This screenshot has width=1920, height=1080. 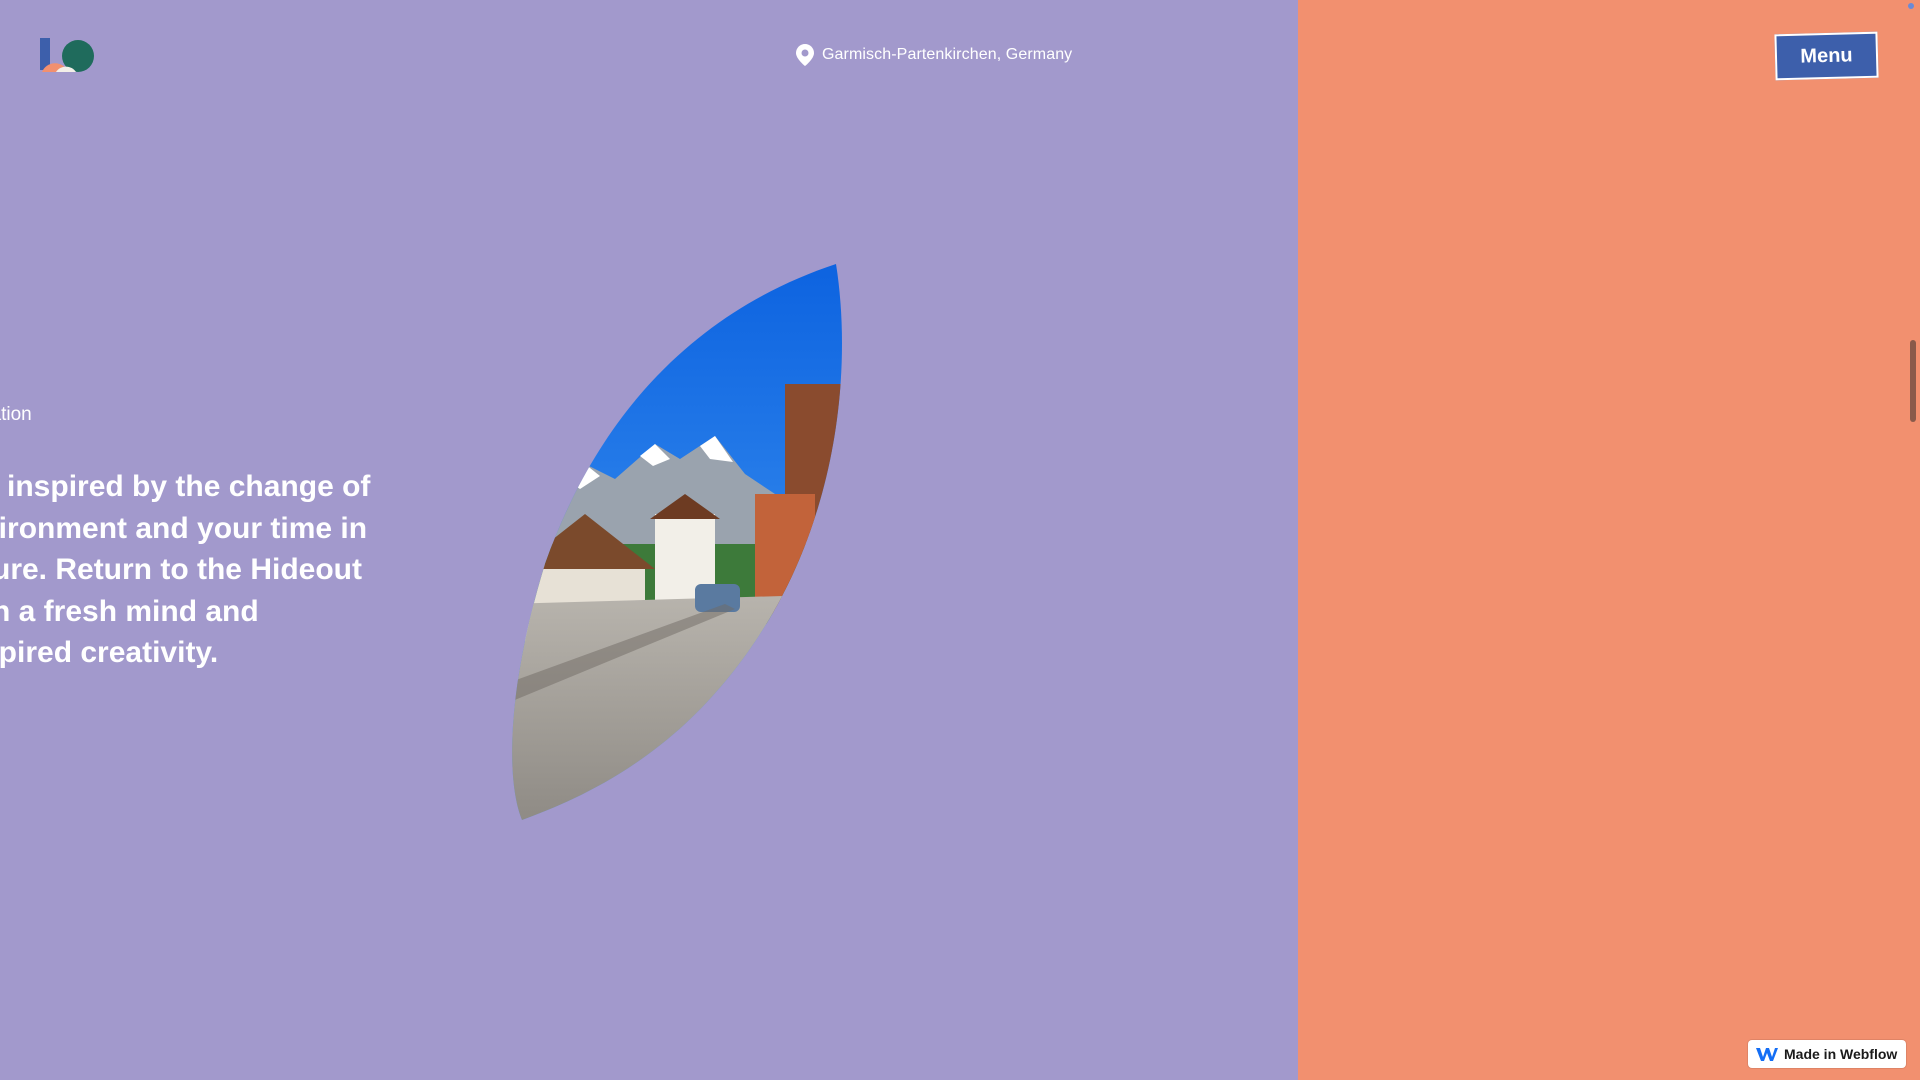 What do you see at coordinates (1826, 56) in the screenshot?
I see `menu-button: Menu` at bounding box center [1826, 56].